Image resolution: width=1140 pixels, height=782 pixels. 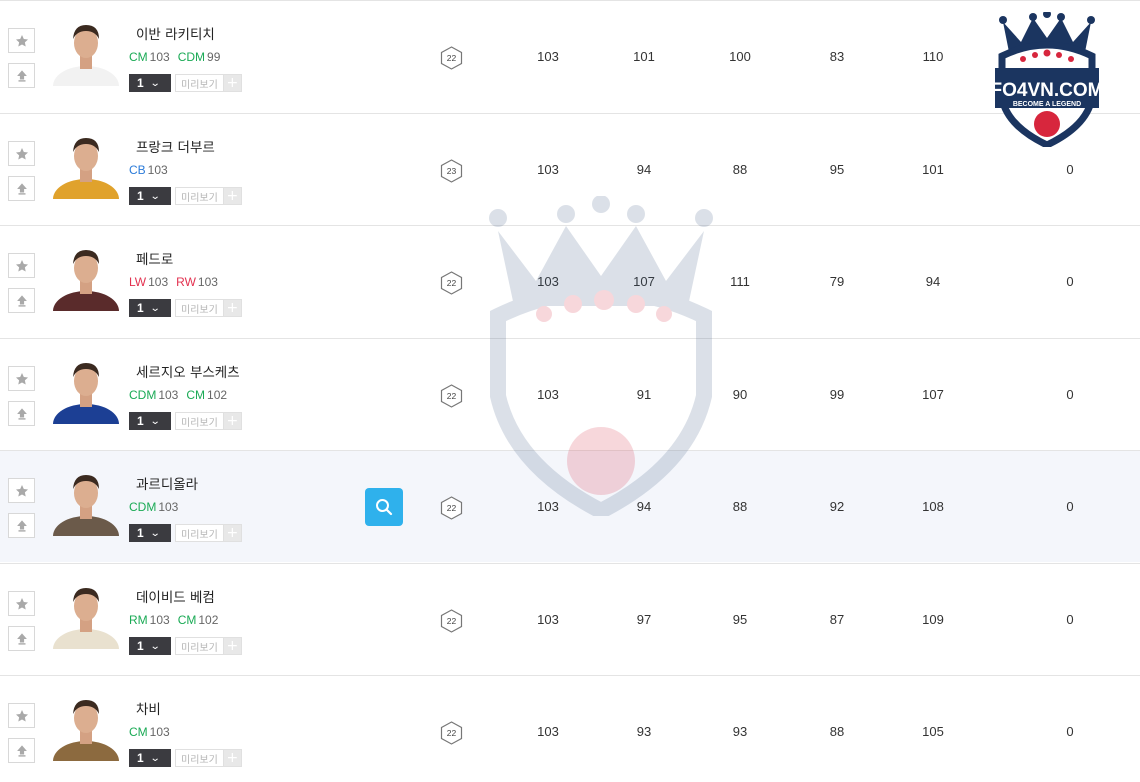 What do you see at coordinates (837, 281) in the screenshot?
I see `stat-value-4: 79` at bounding box center [837, 281].